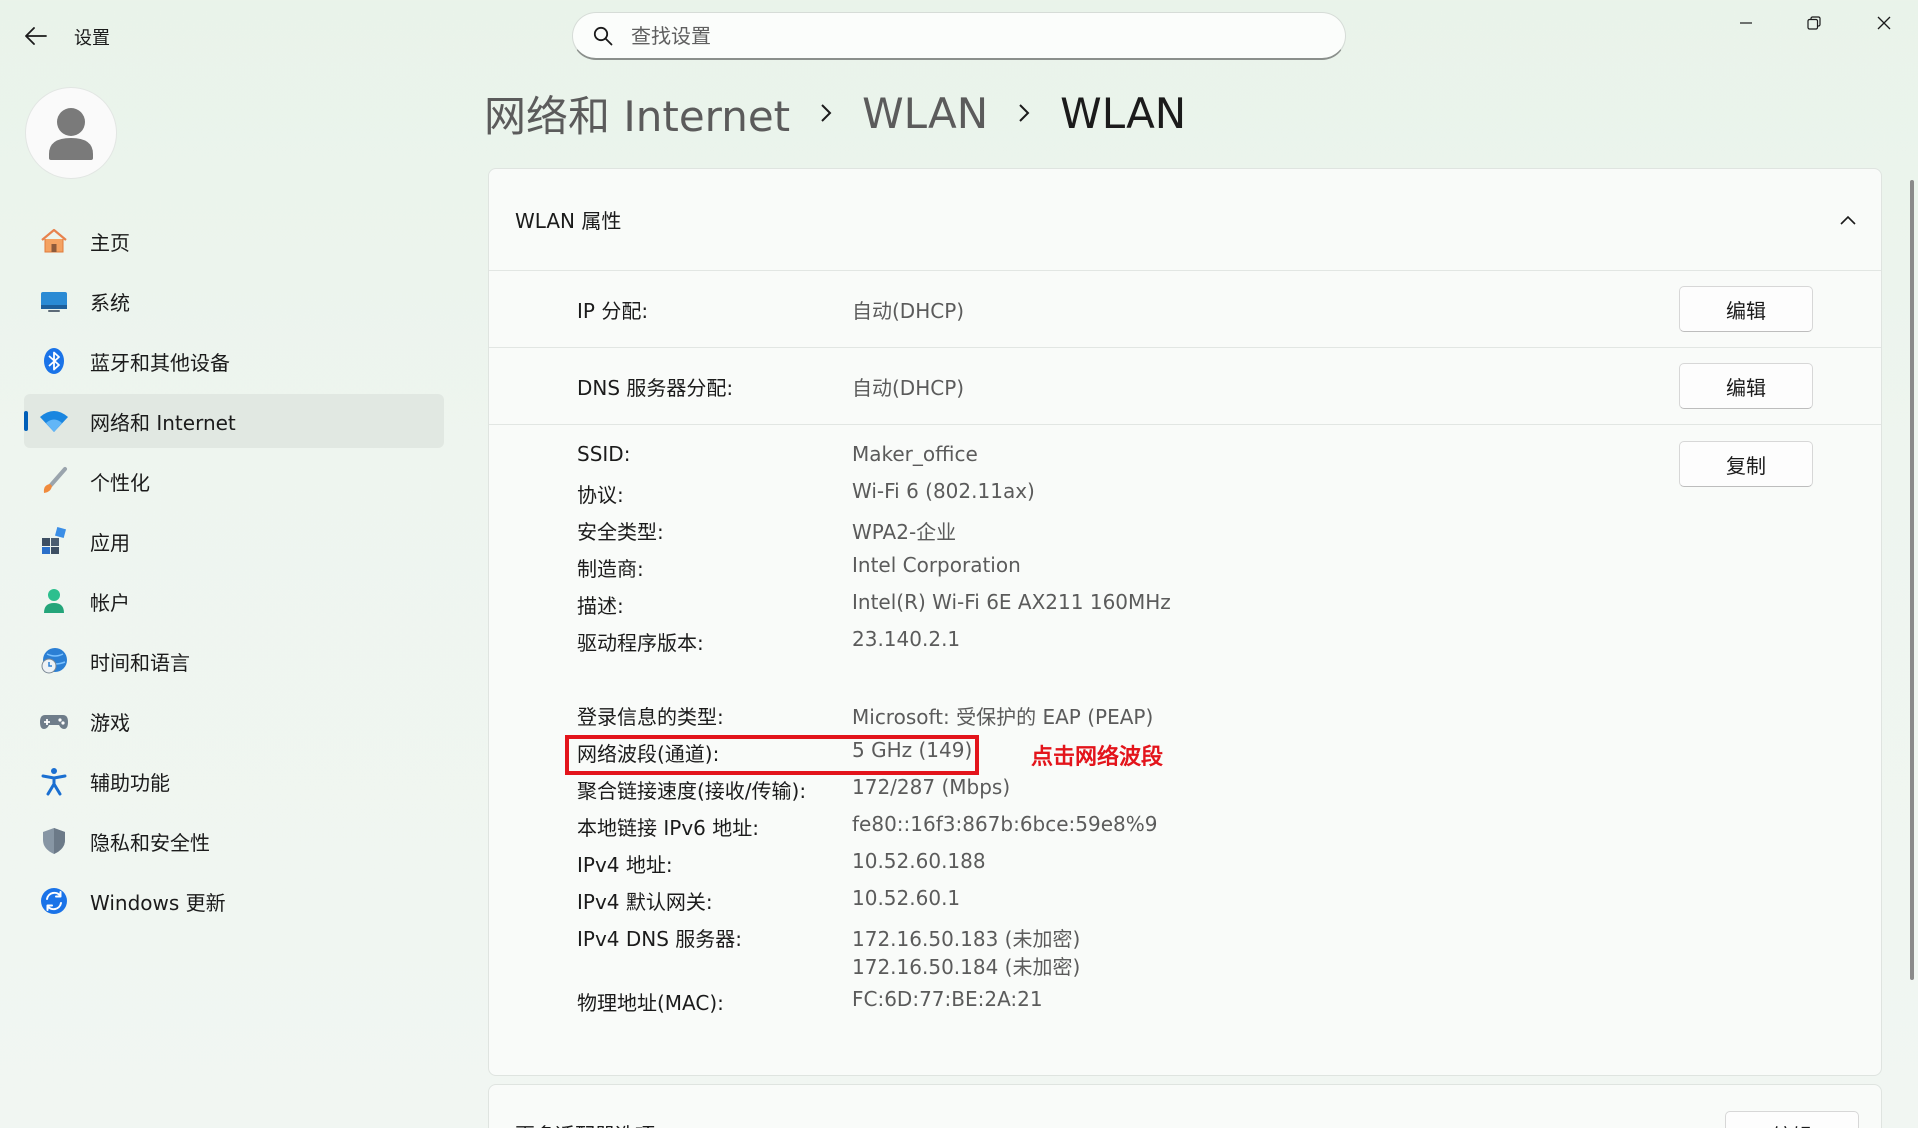 This screenshot has width=1918, height=1128. I want to click on prop-description: 描述: Intel(R) Wi-Fi 6E AX211 160MHz, so click(1027, 605).